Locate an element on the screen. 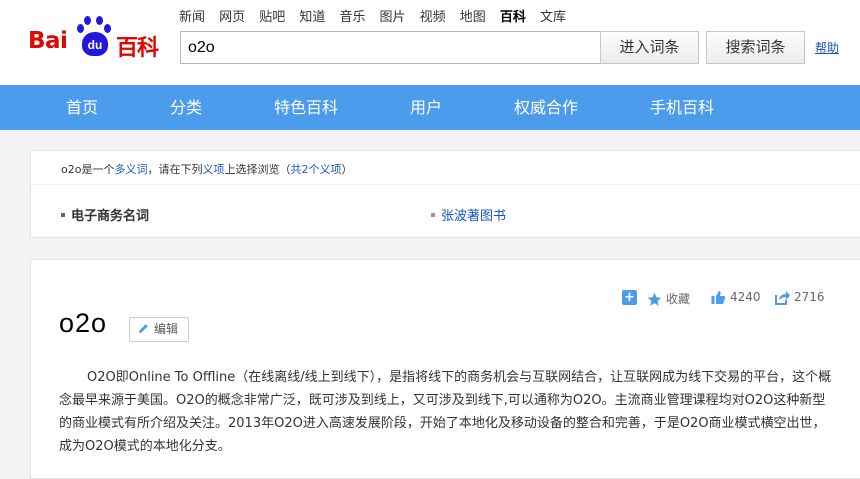  help-link: 帮助 is located at coordinates (827, 47).